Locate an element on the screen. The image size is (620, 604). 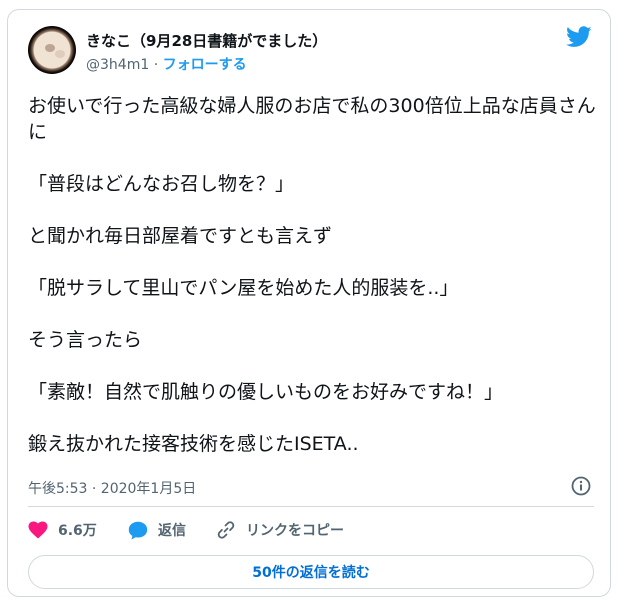
like-button: 6.6万 is located at coordinates (62, 530).